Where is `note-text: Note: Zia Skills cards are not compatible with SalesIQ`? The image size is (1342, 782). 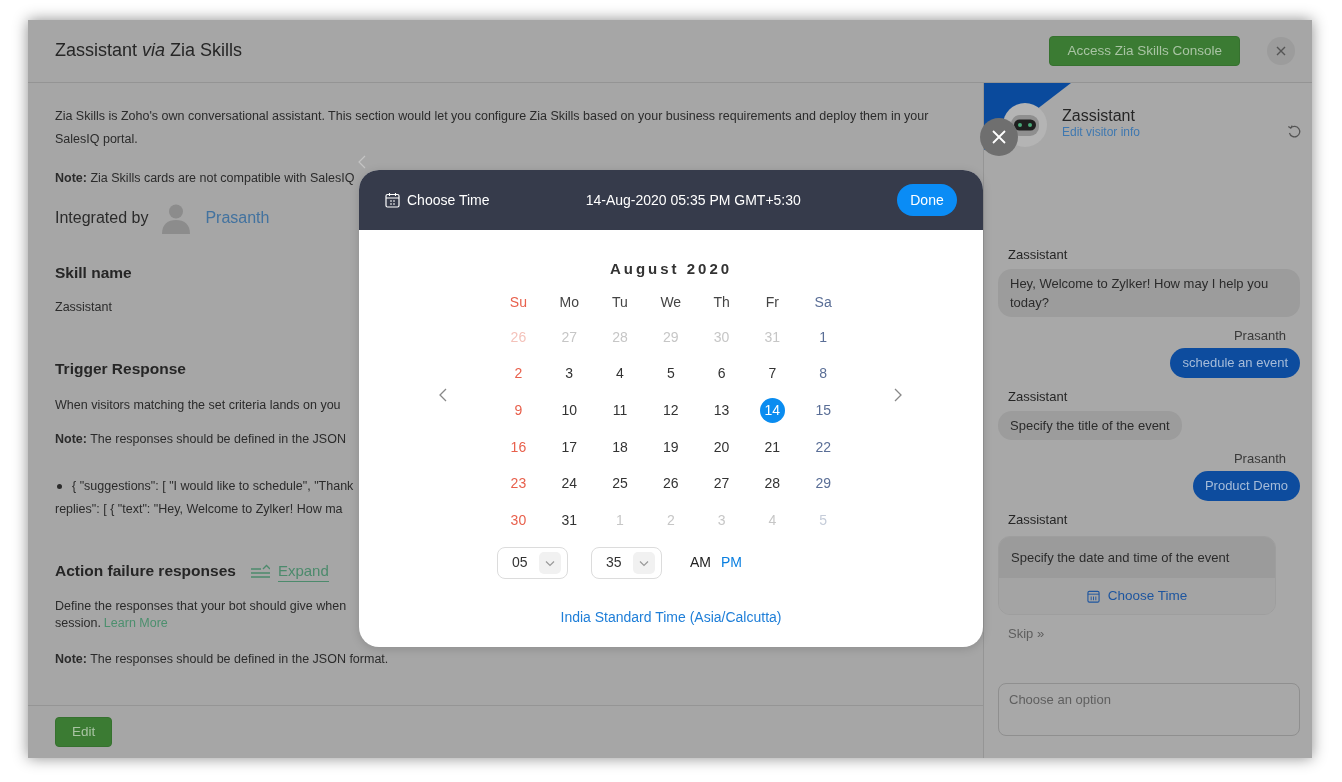 note-text: Note: Zia Skills cards are not compatible with SalesIQ is located at coordinates (205, 178).